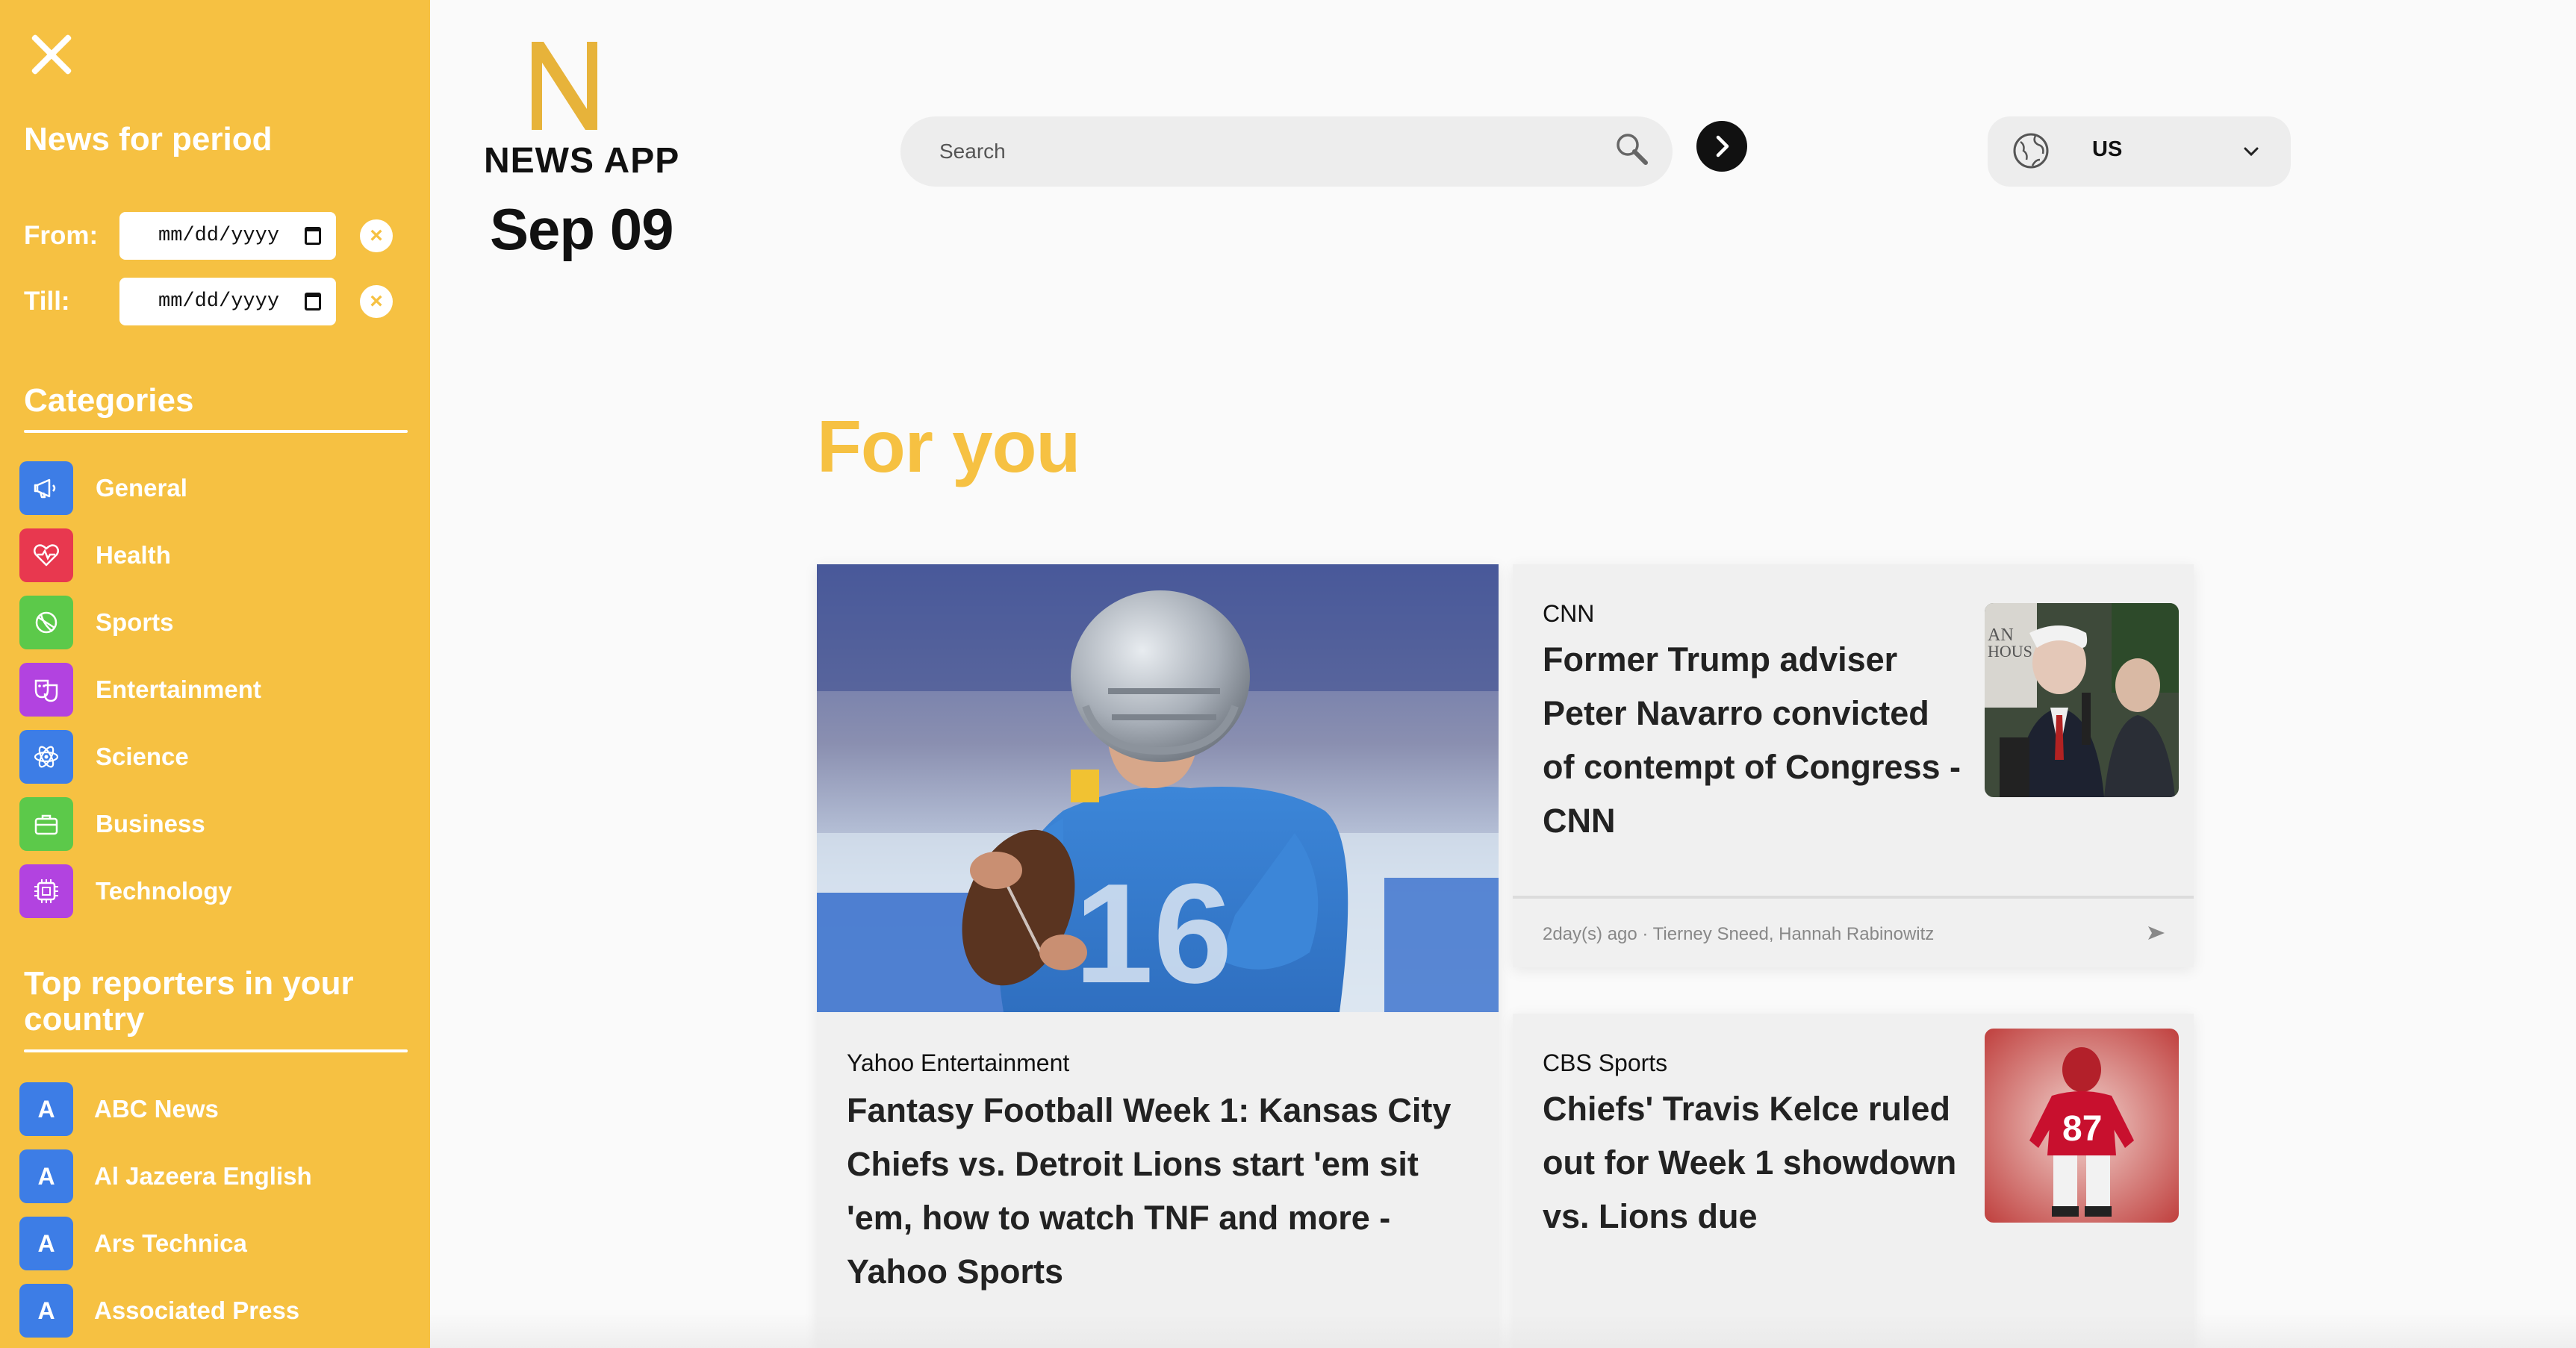  I want to click on categories-heading: Categories, so click(109, 401).